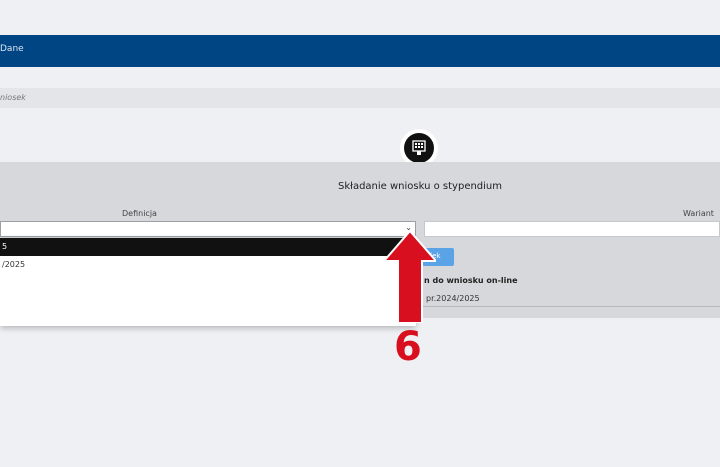 This screenshot has height=467, width=720. I want to click on dropdown-option: /2025, so click(208, 265).